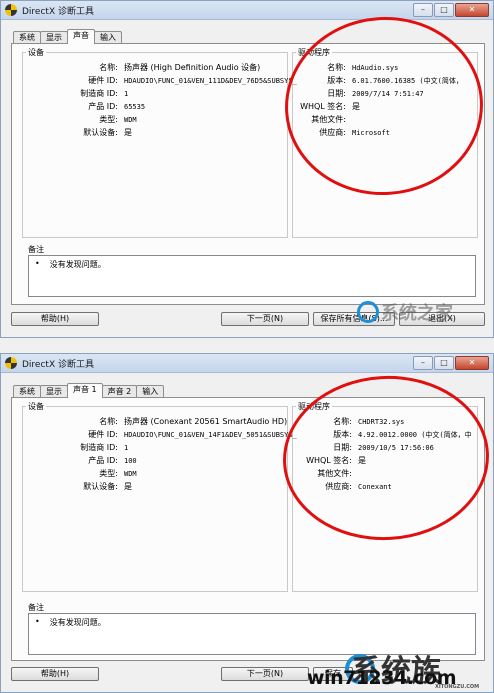  What do you see at coordinates (368, 312) in the screenshot?
I see `watermark-logo-icon` at bounding box center [368, 312].